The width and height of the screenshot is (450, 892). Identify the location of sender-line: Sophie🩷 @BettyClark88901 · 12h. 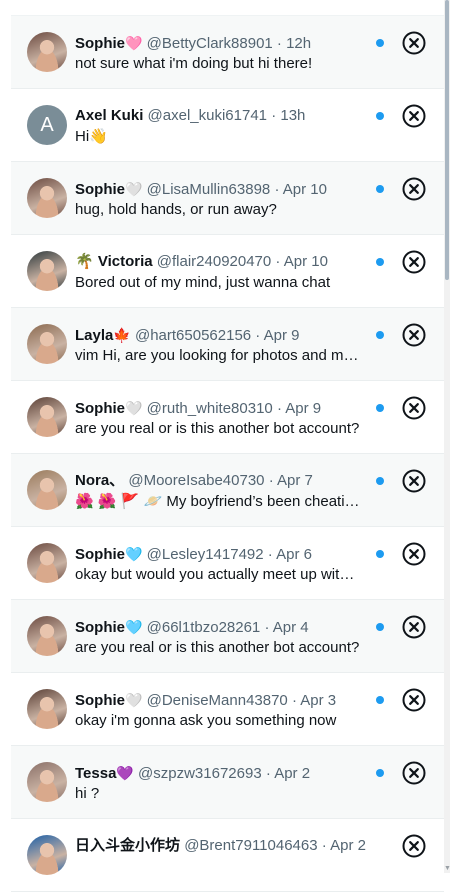
(226, 43).